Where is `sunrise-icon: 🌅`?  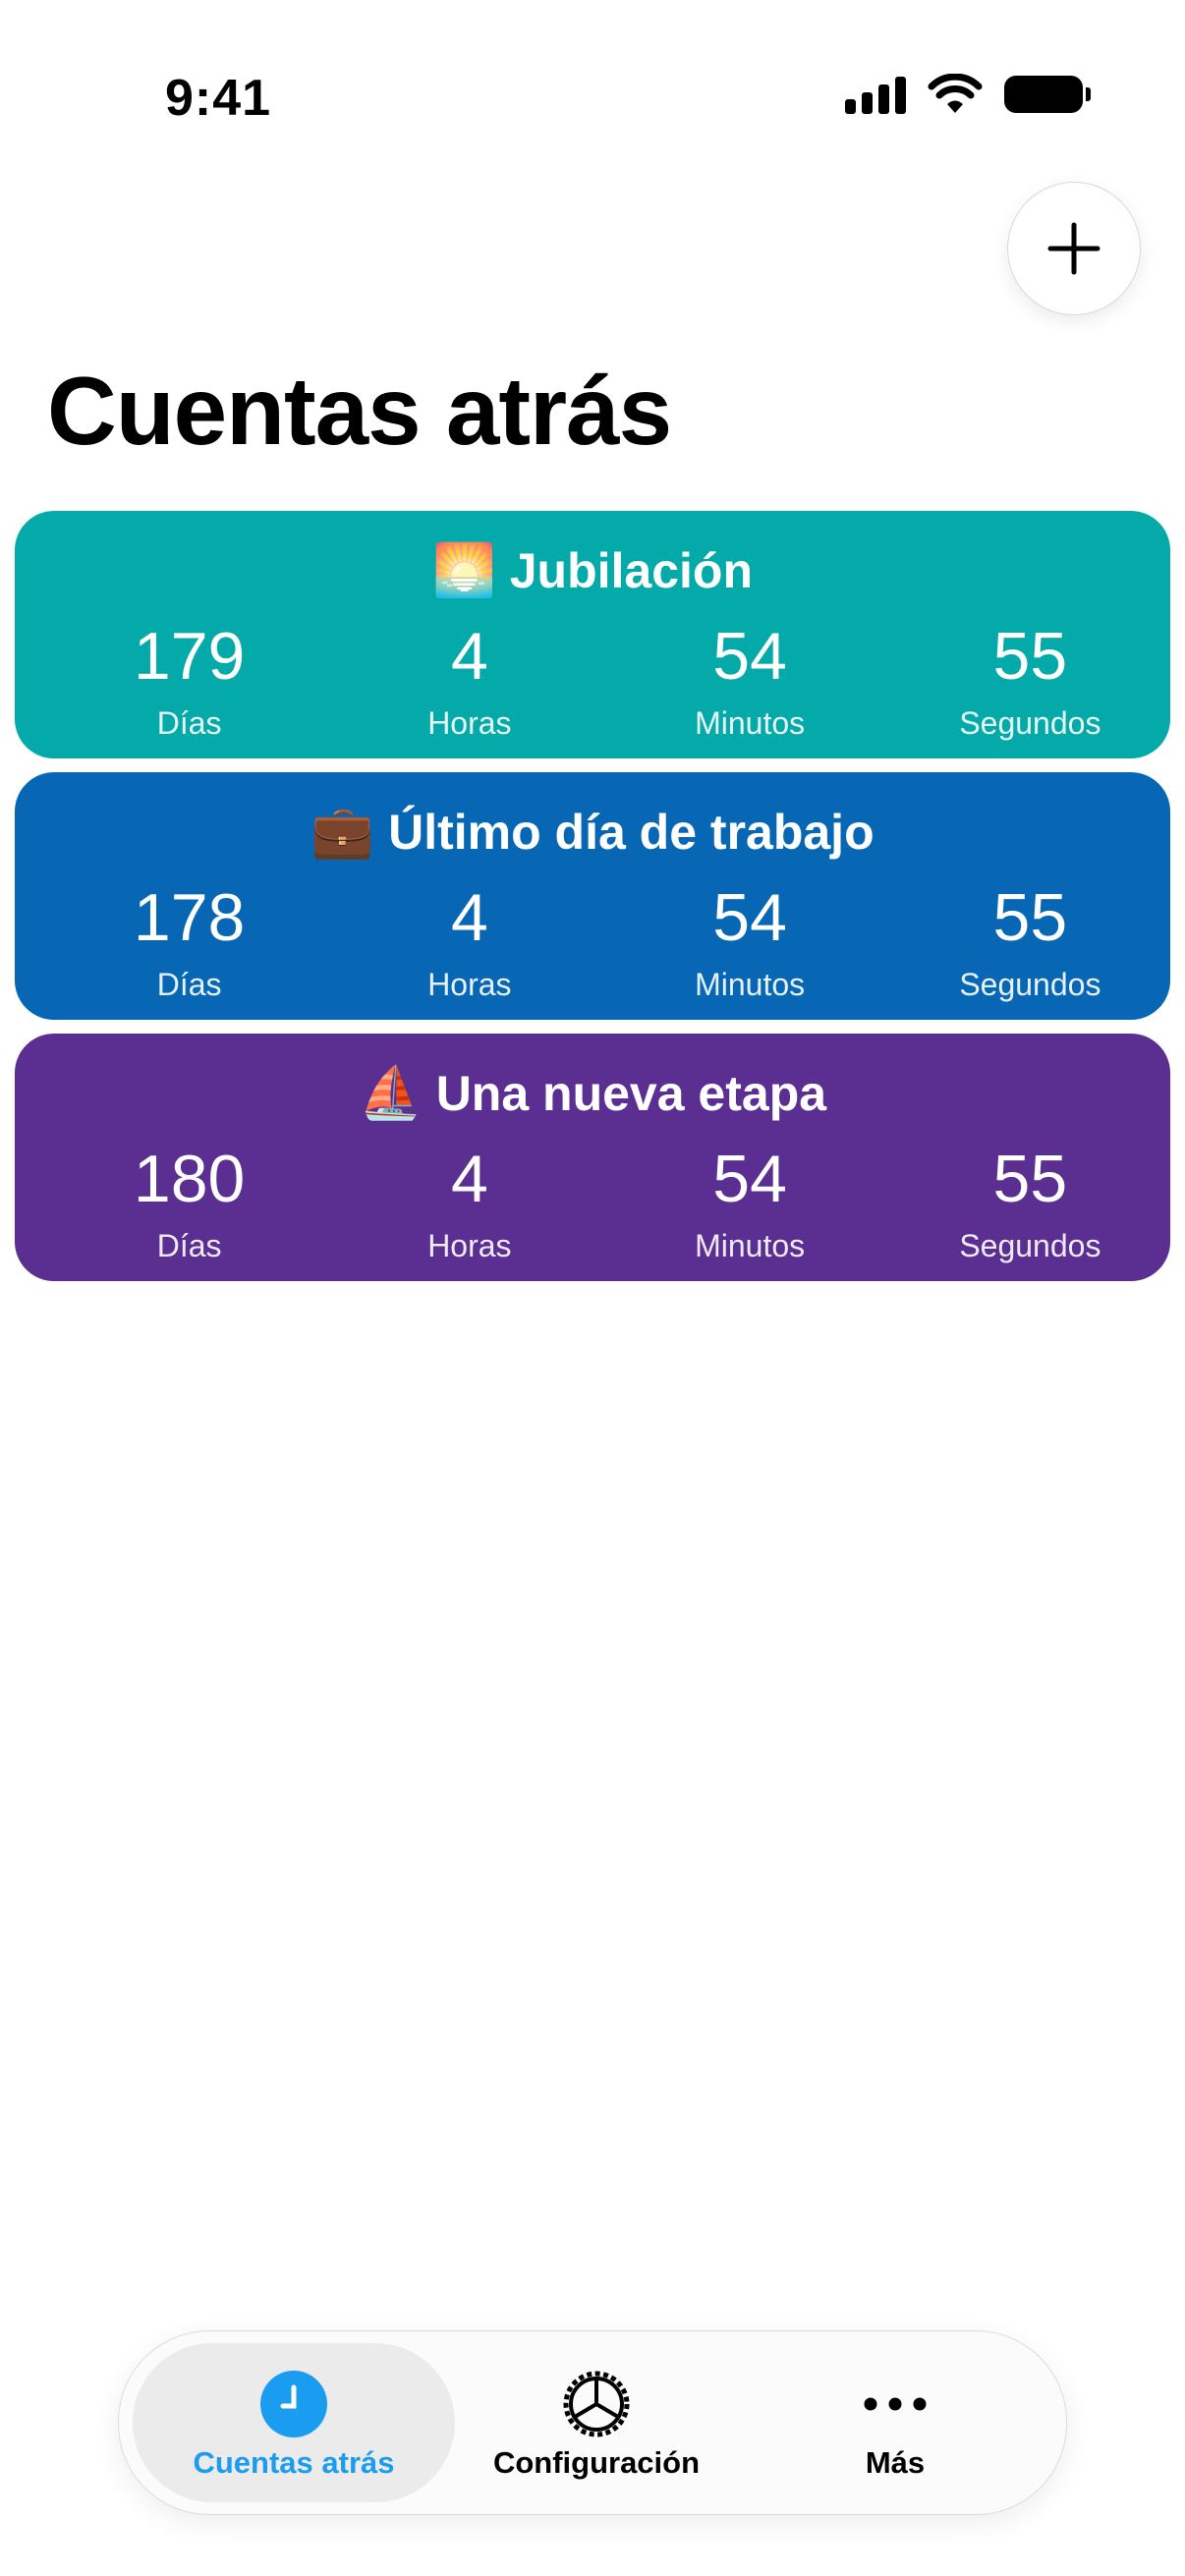
sunrise-icon: 🌅 is located at coordinates (464, 570).